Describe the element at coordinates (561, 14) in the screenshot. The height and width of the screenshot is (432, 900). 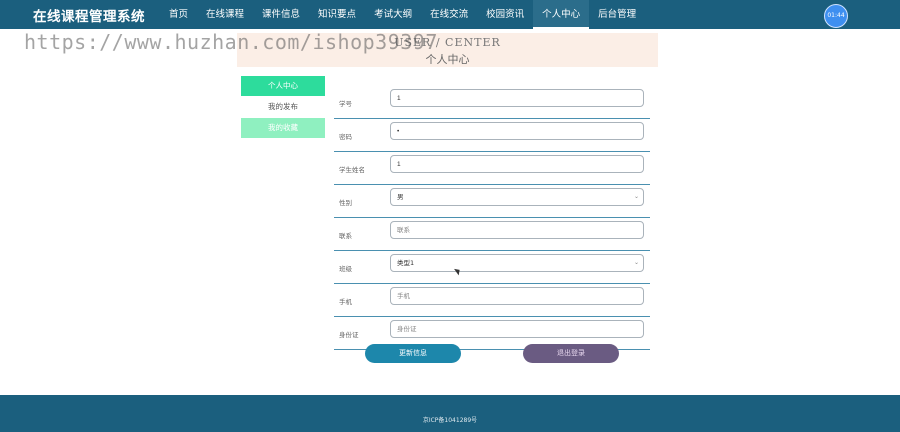
I see `nav-user-center: 个人中心` at that location.